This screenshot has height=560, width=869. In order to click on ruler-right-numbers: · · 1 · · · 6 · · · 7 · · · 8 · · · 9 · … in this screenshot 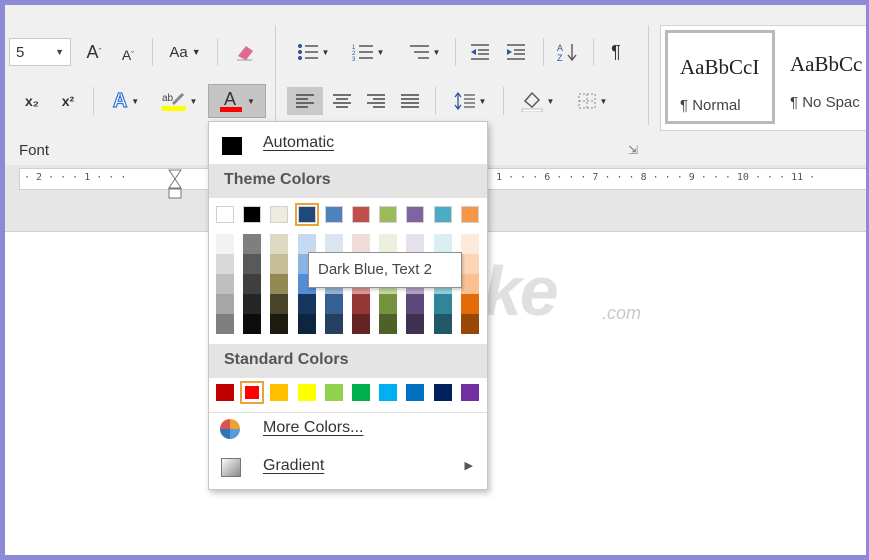, I will do `click(644, 177)`.